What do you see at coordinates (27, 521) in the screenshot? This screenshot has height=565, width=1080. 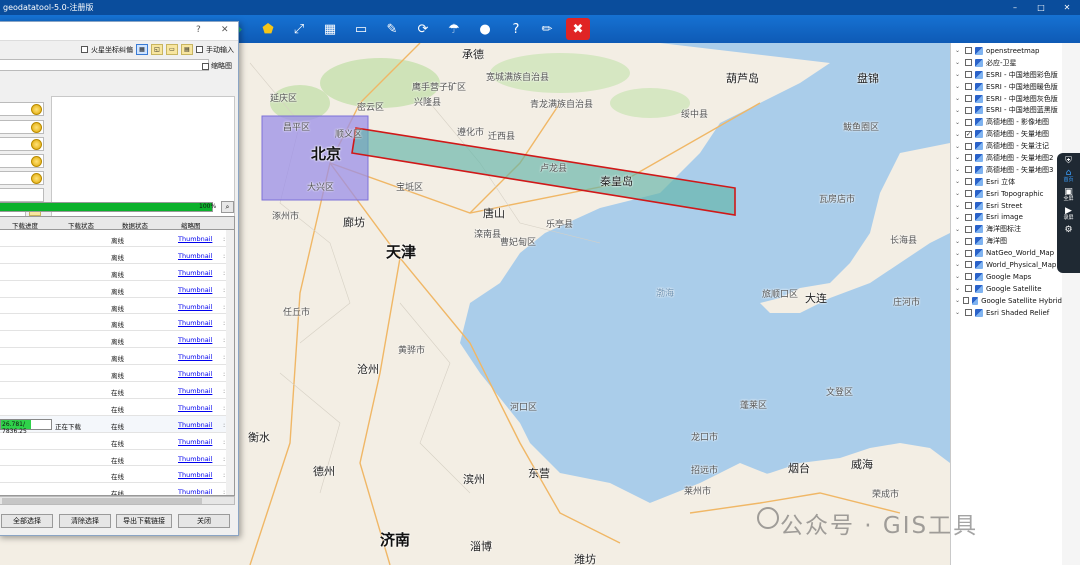 I see `select-all-button: 全部选择` at bounding box center [27, 521].